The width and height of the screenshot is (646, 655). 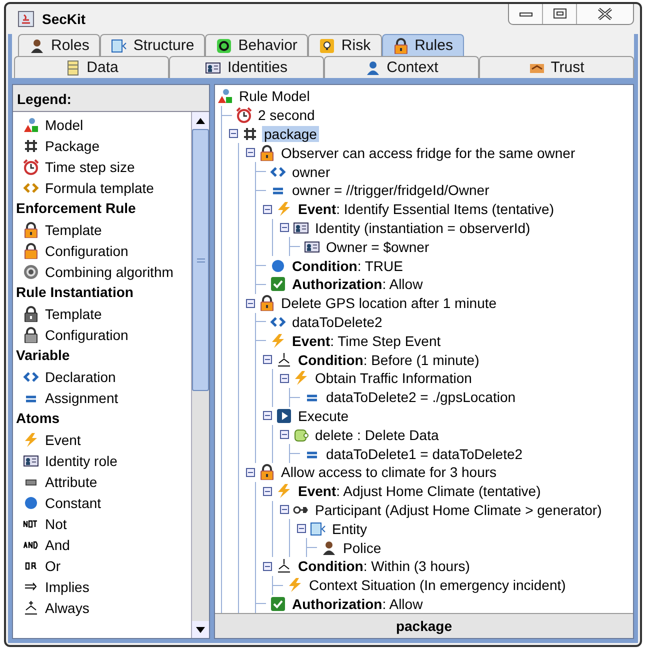 I want to click on tab: Roles, so click(x=59, y=45).